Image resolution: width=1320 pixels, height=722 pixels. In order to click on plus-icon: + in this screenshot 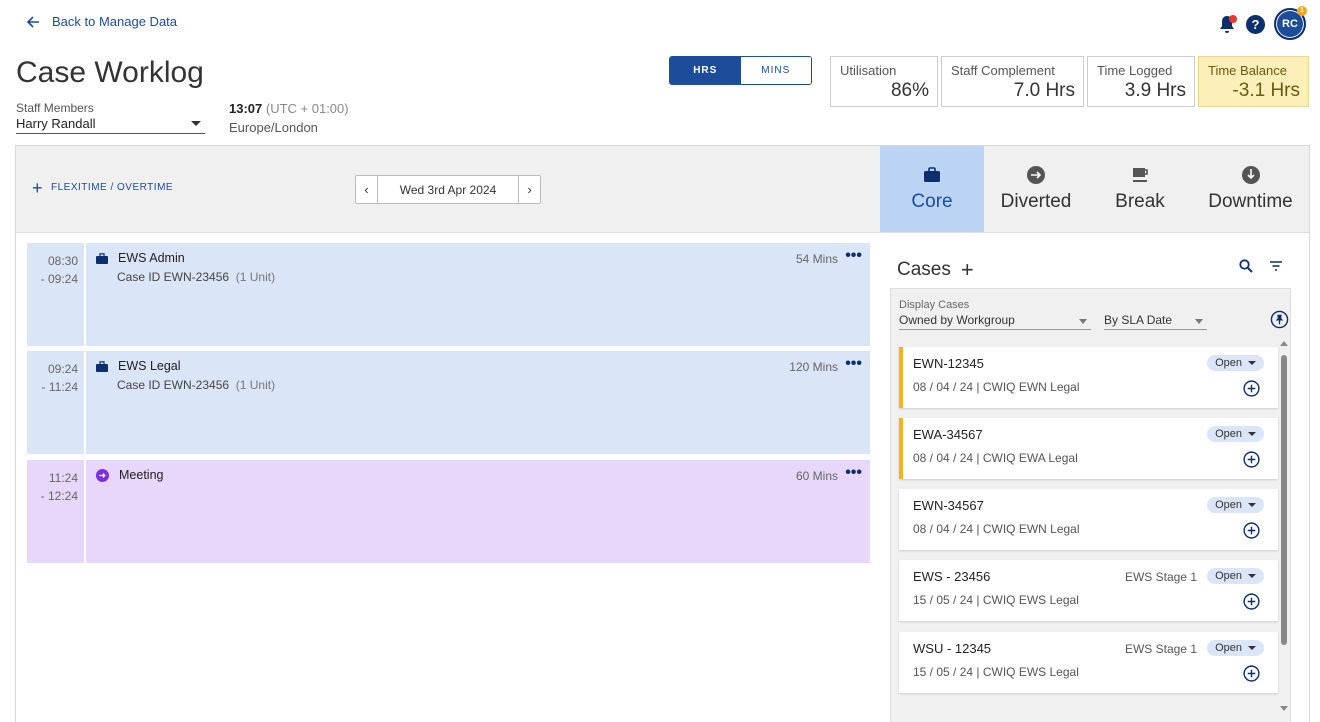, I will do `click(38, 187)`.